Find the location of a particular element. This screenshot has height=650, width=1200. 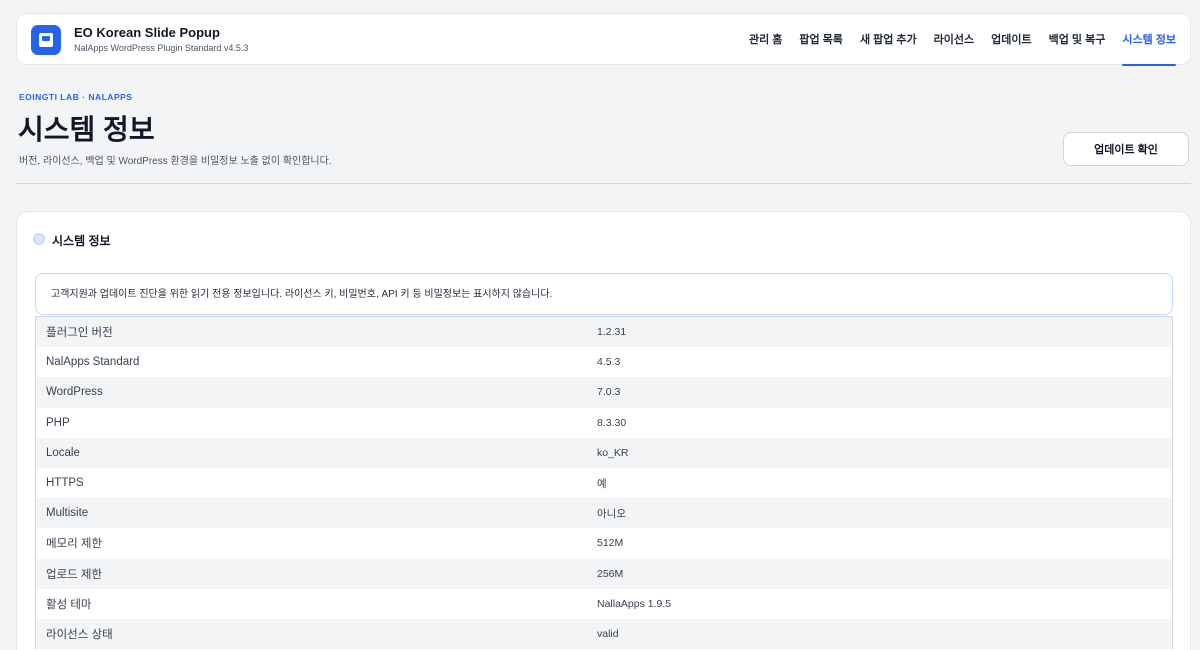

plugin-subtitle: NalApps WordPress Plugin Standard v4.5.3 is located at coordinates (161, 48).